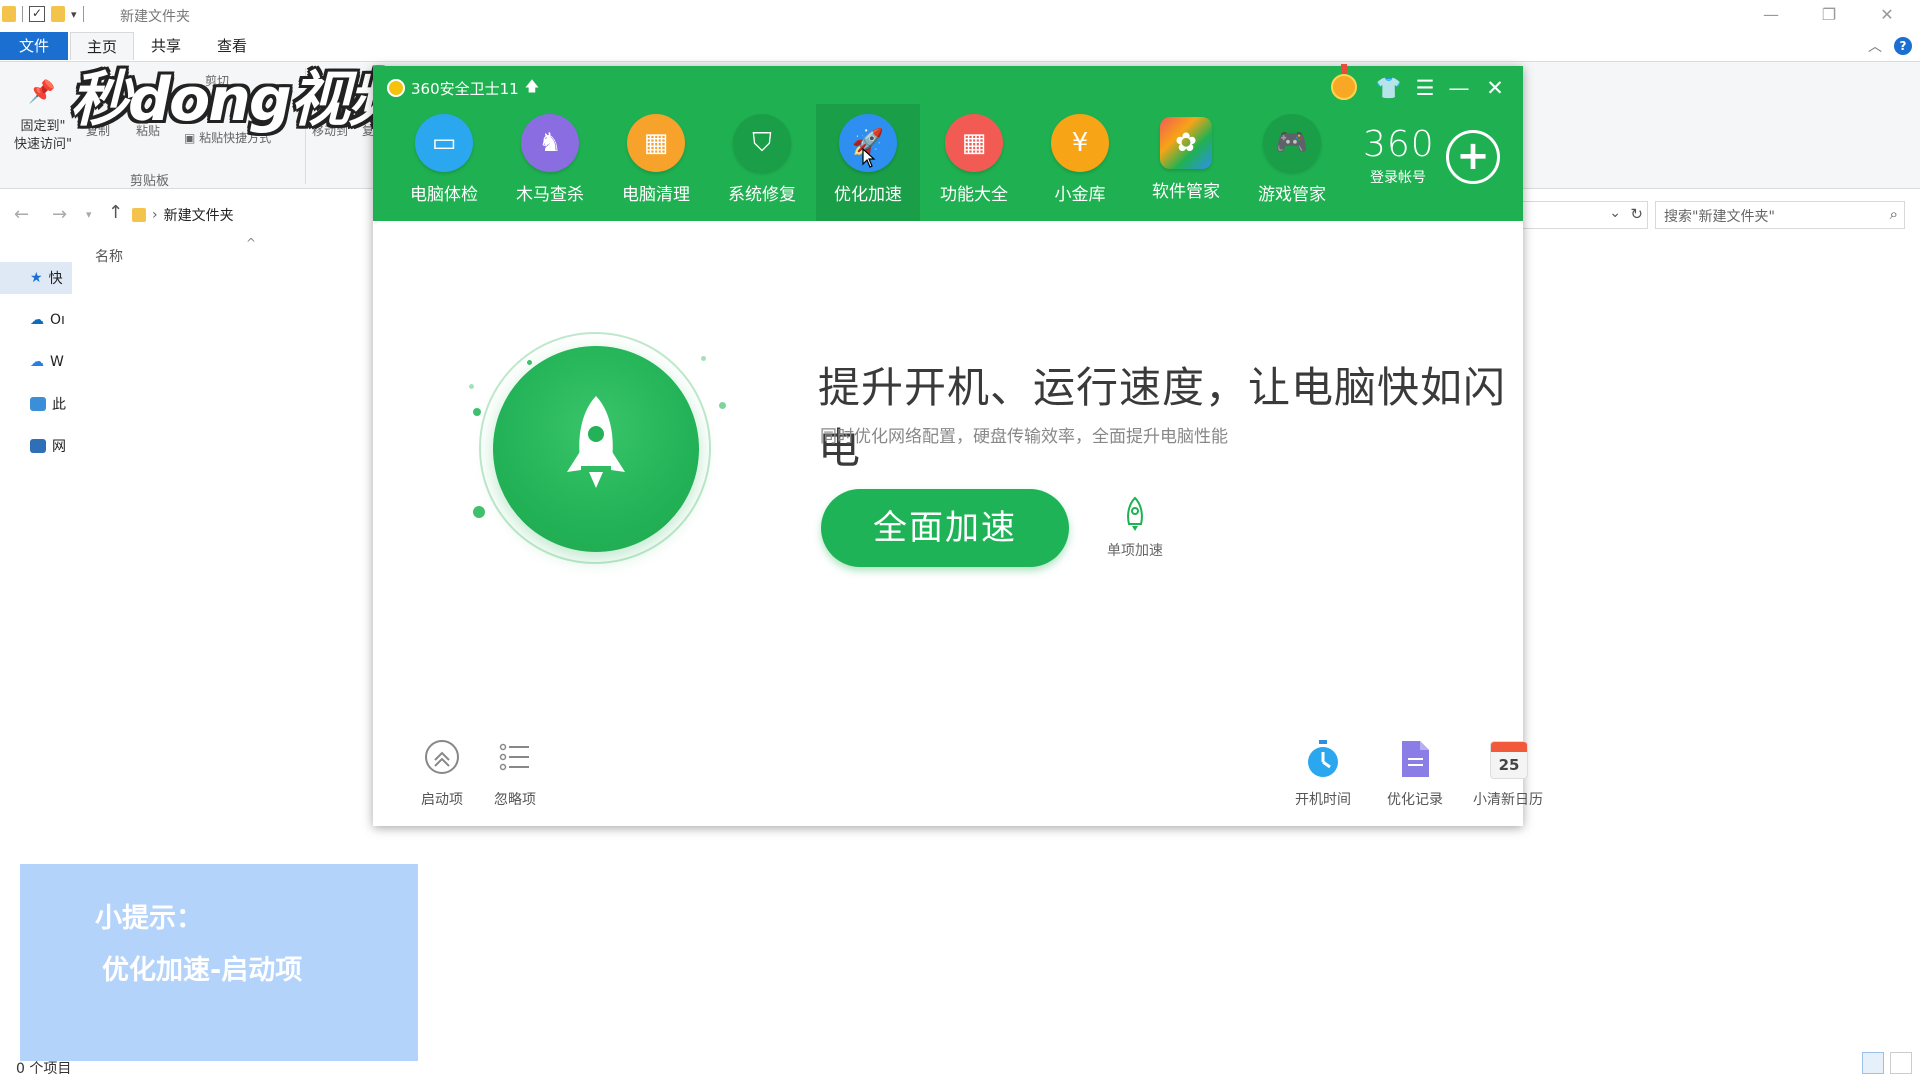  I want to click on help-icon: ?, so click(1903, 46).